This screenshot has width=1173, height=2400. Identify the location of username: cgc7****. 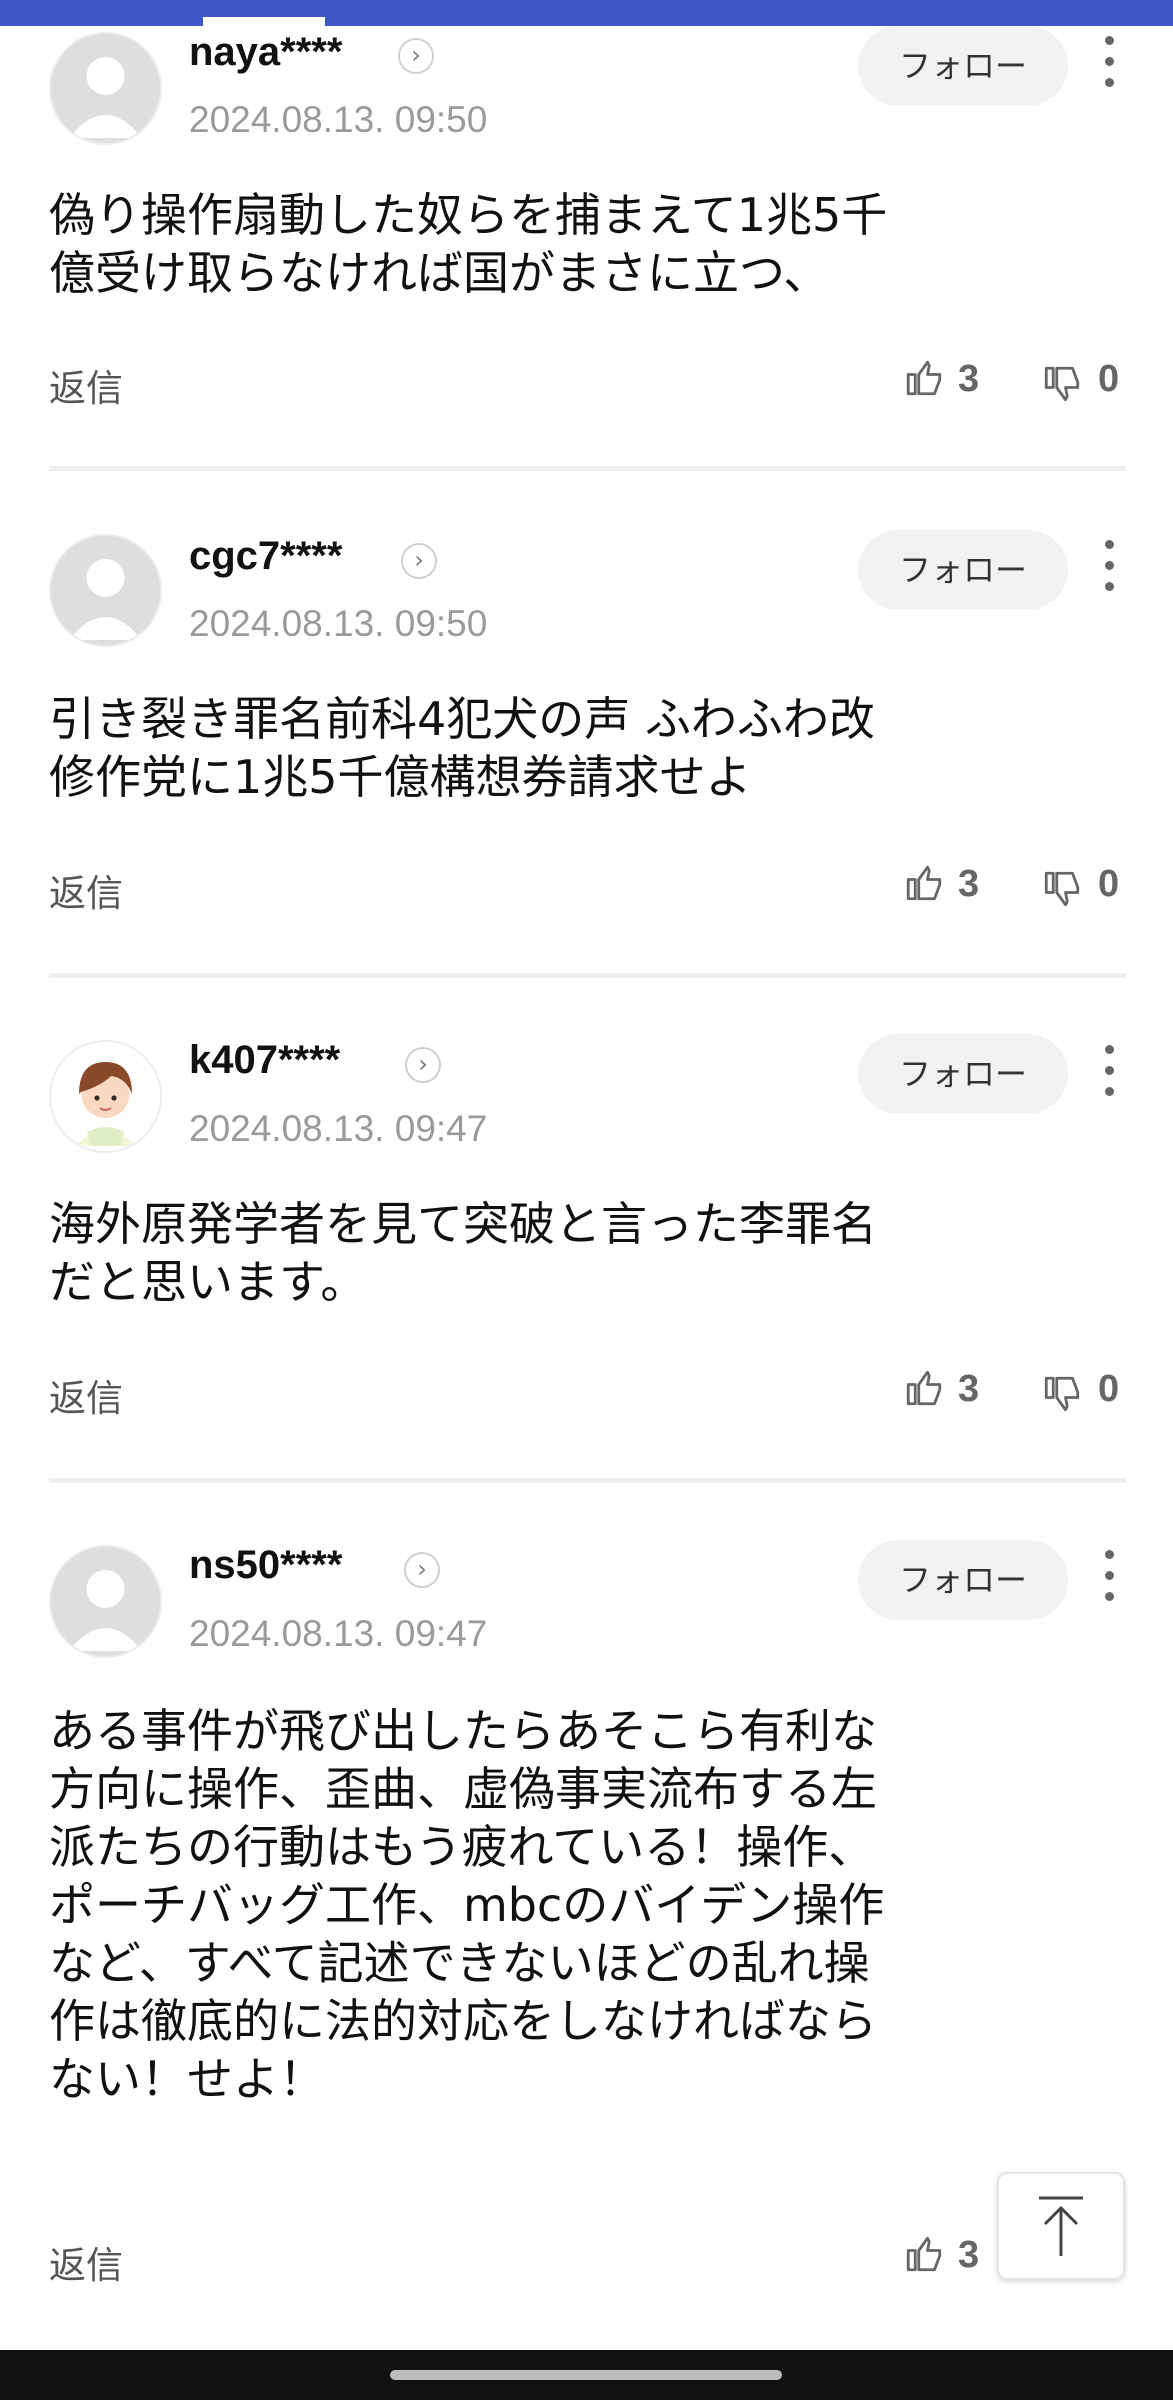
(265, 556).